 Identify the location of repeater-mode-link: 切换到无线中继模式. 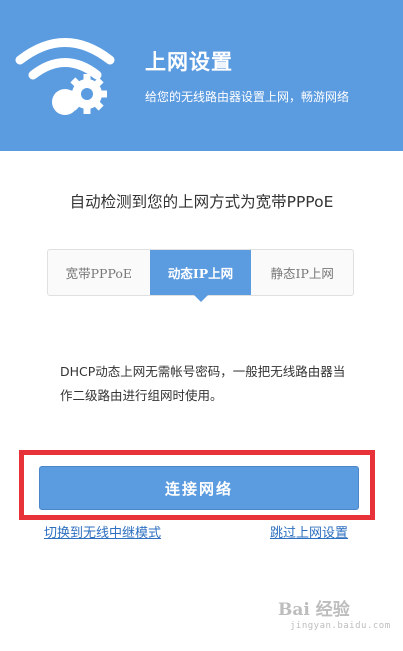
(102, 531).